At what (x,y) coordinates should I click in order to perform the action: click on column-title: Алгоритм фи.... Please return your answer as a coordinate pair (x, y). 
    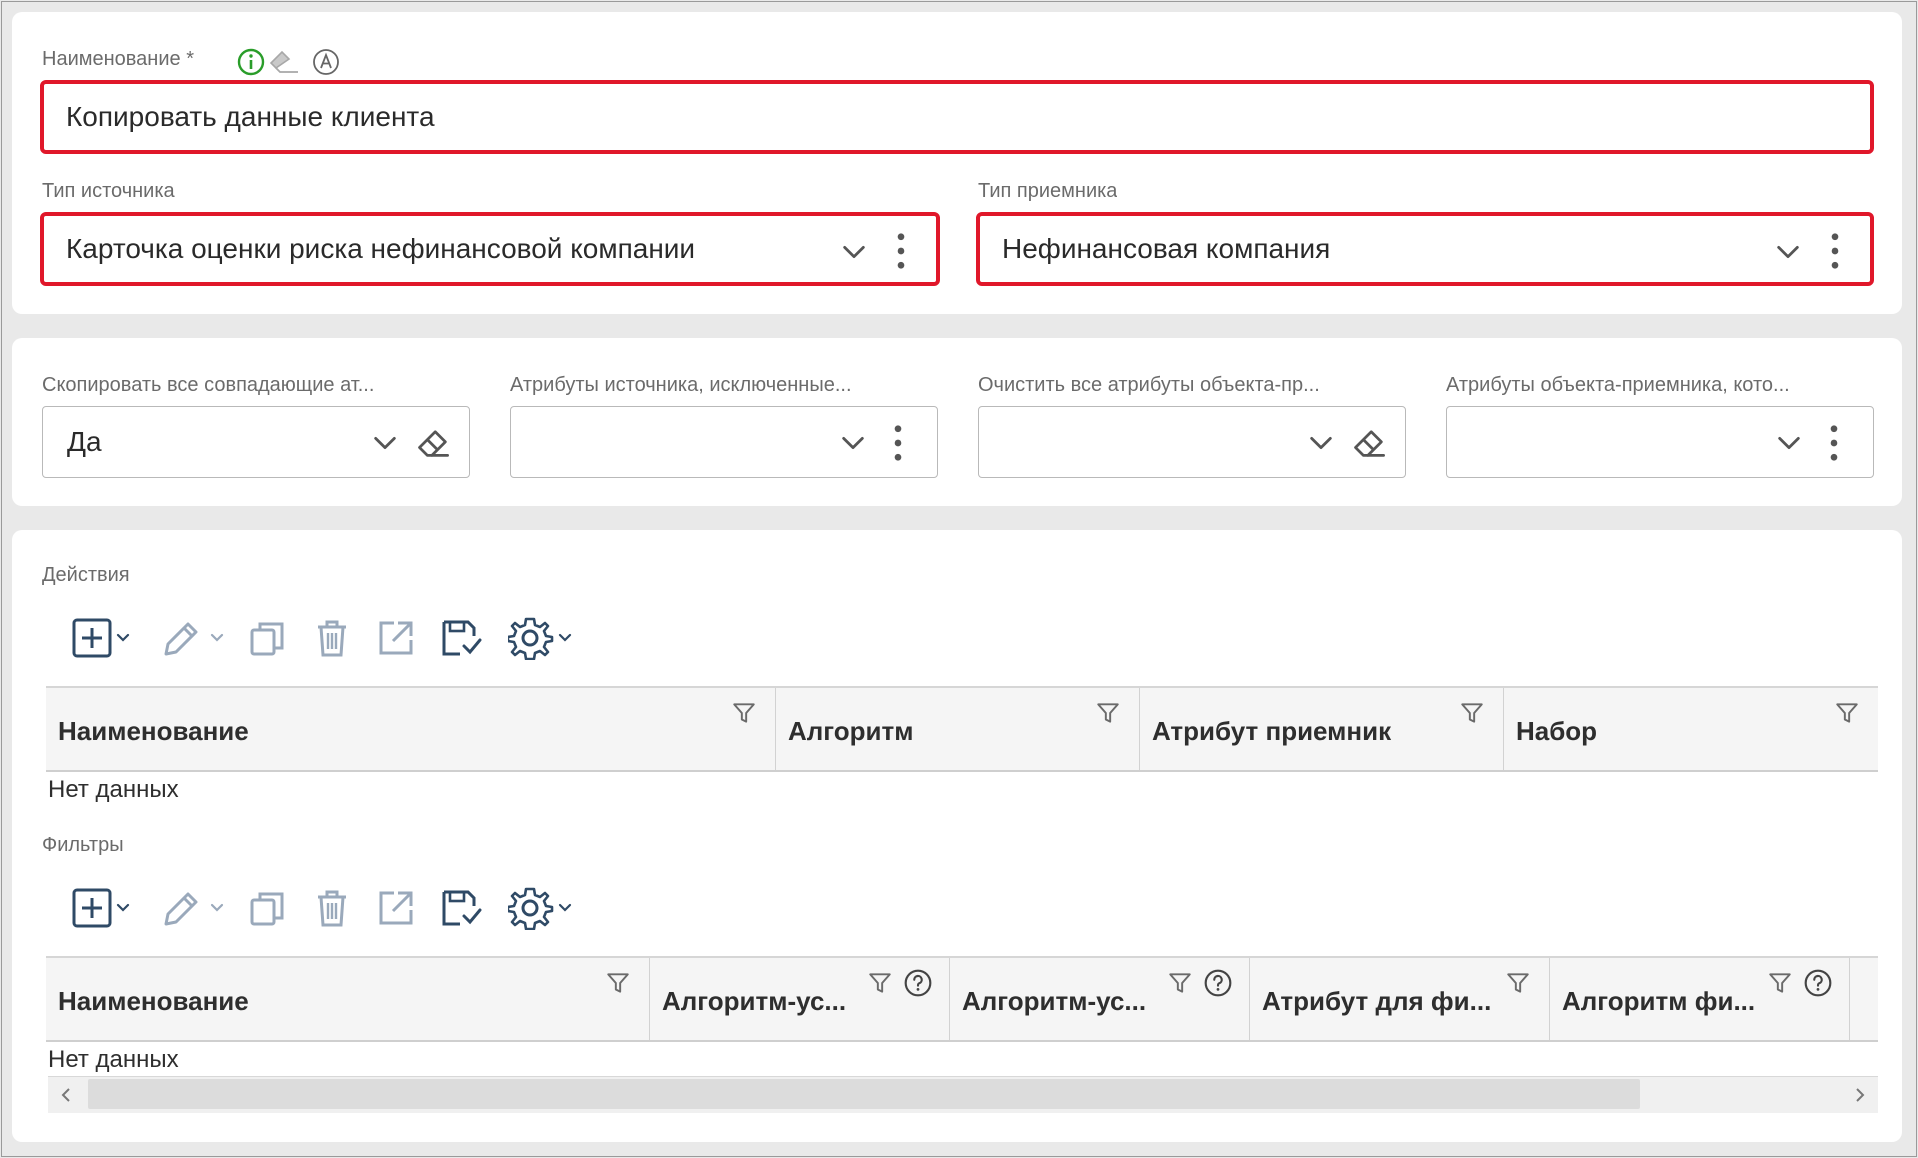
    Looking at the image, I should click on (1659, 1001).